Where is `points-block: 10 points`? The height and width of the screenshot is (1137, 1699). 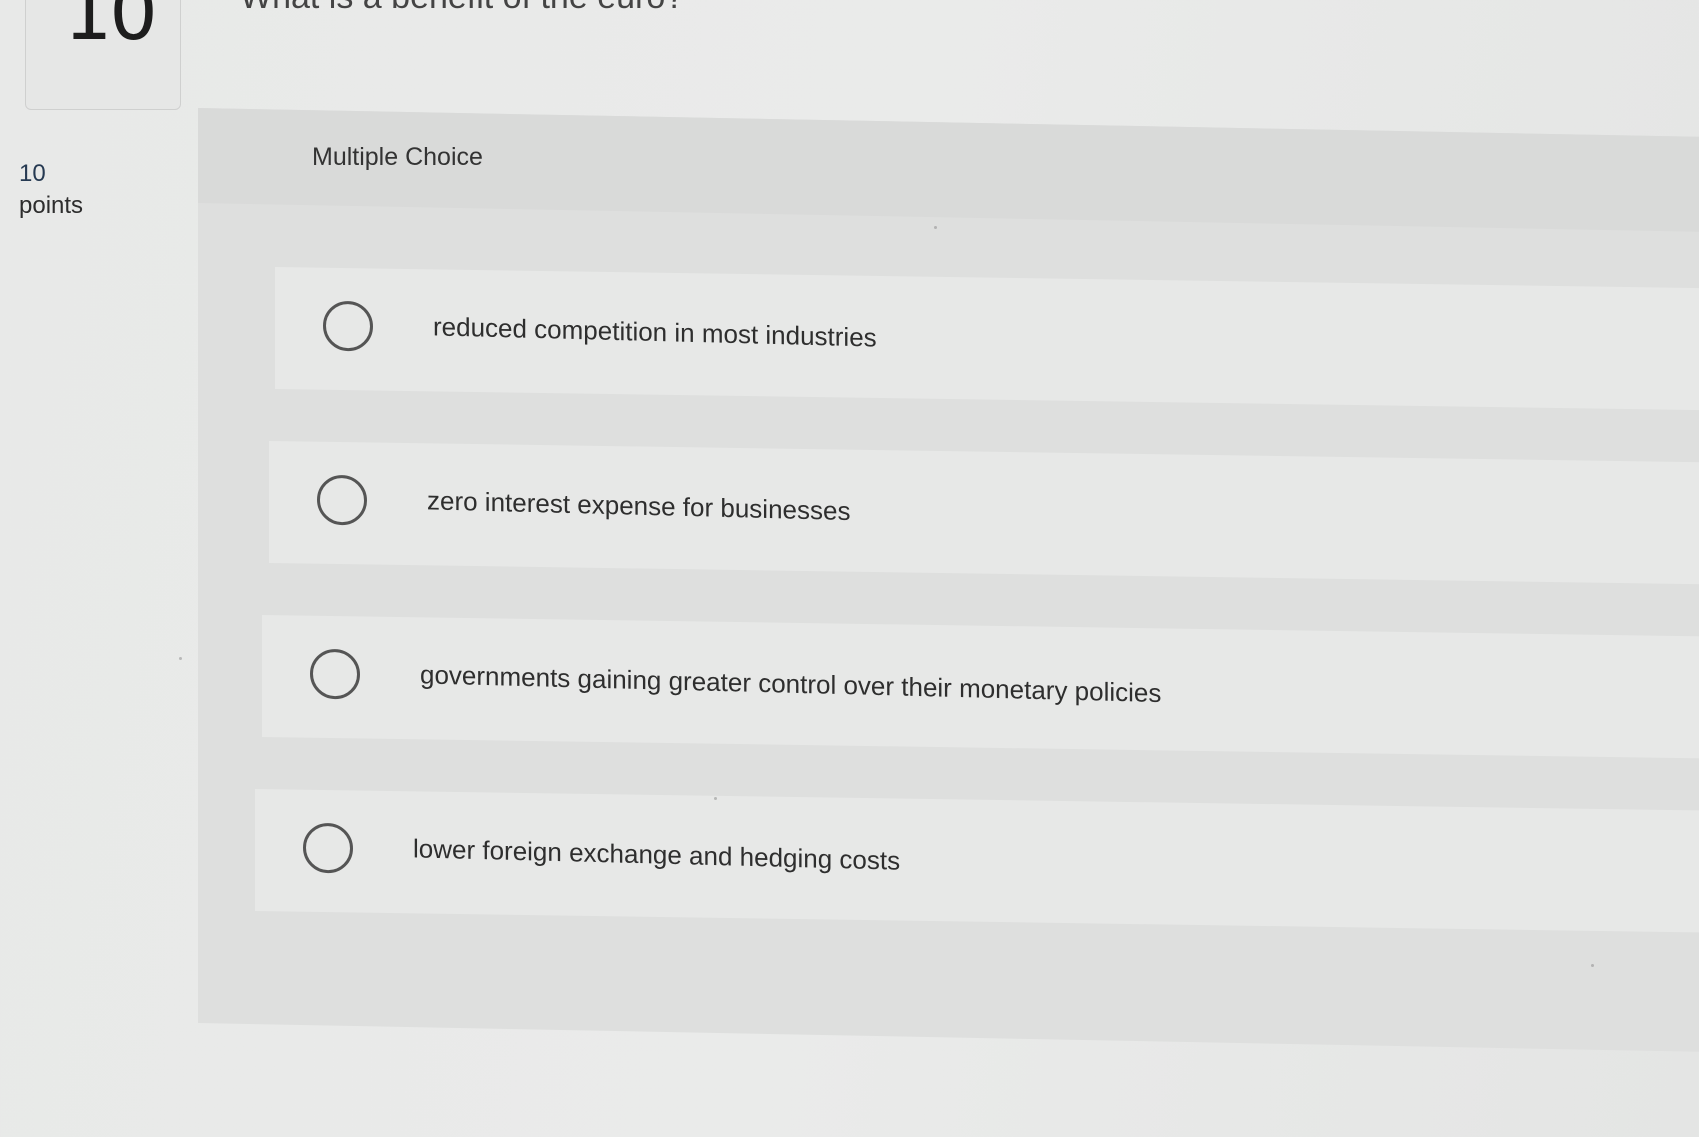 points-block: 10 points is located at coordinates (51, 190).